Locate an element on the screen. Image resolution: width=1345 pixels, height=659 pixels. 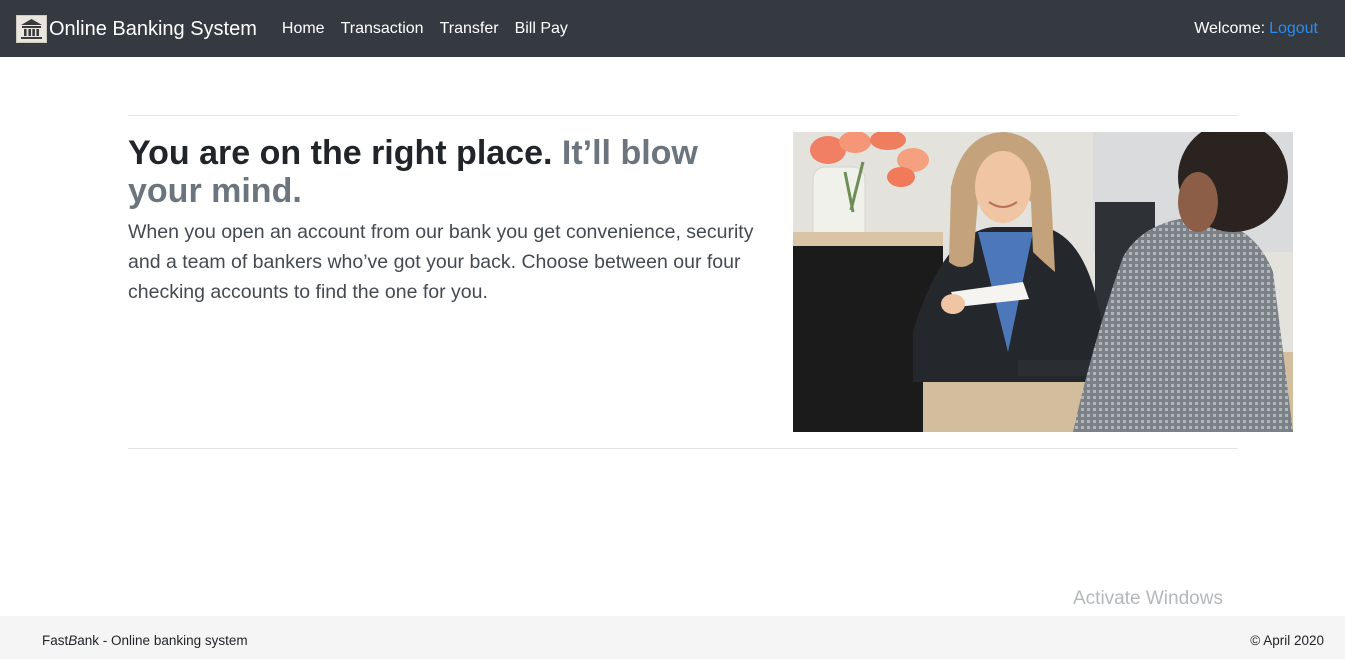
nav-link-transfer: Transfer is located at coordinates (469, 29).